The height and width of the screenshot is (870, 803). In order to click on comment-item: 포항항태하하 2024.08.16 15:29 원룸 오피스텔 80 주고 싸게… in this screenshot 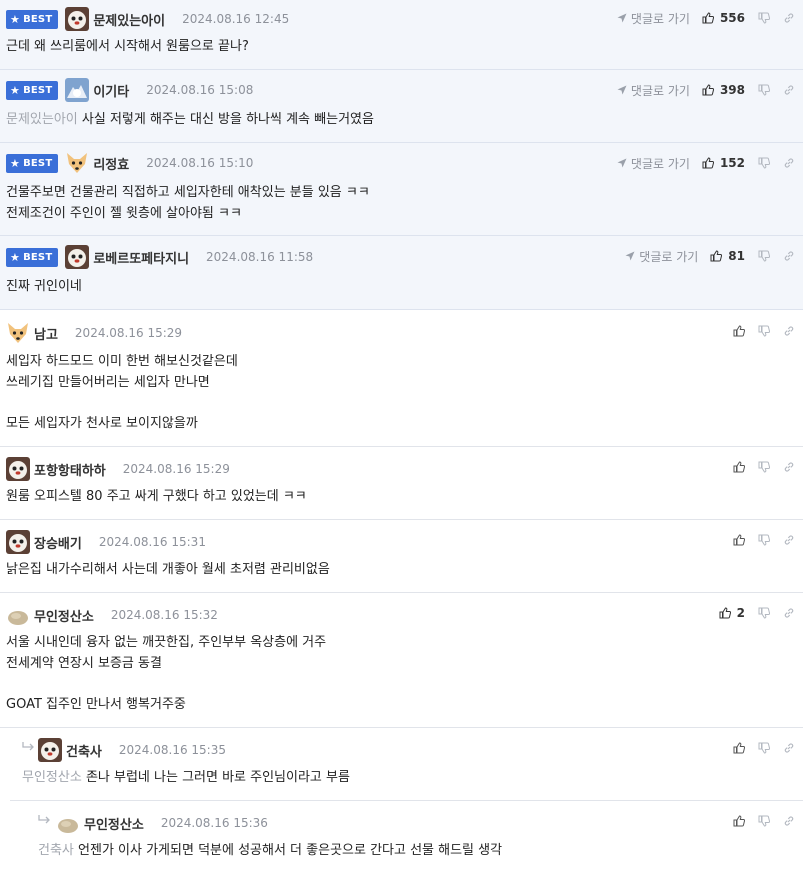, I will do `click(401, 483)`.